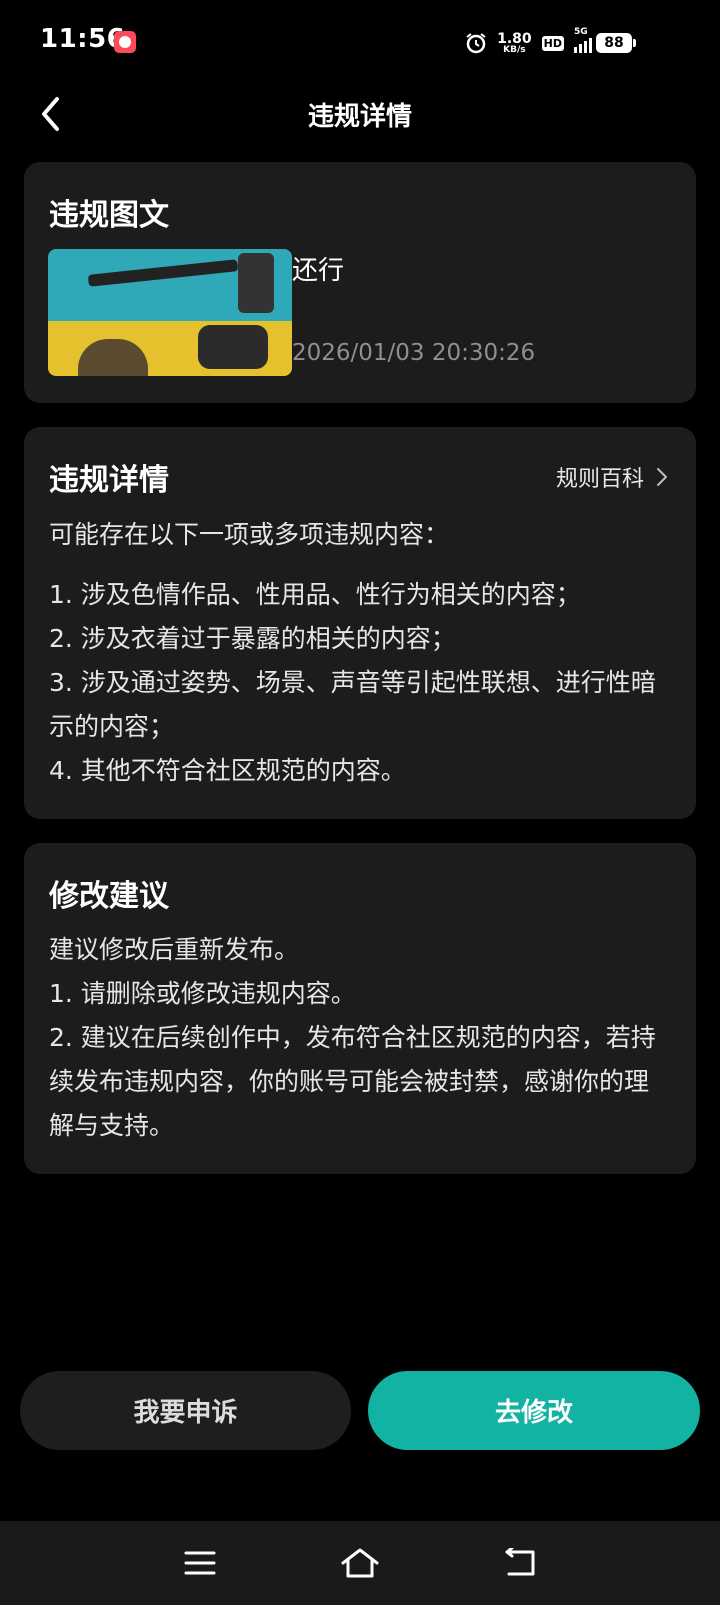  I want to click on list-item: 1. 涉及色情作品、性用品、性行为相关的内容；, so click(315, 594).